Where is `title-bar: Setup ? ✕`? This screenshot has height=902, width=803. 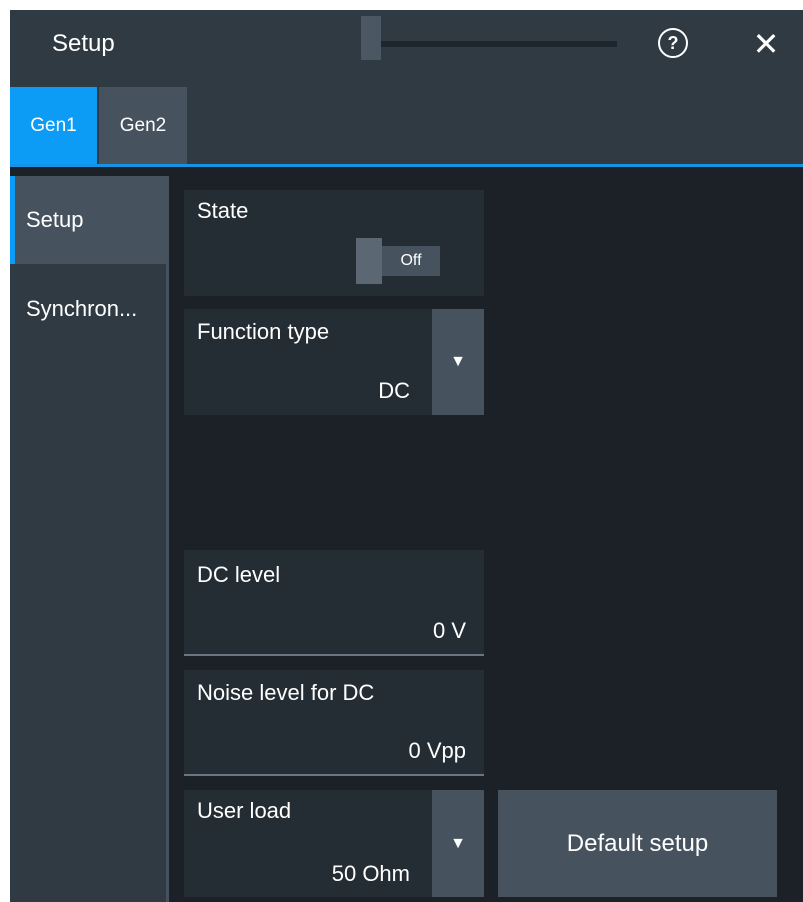 title-bar: Setup ? ✕ is located at coordinates (406, 48).